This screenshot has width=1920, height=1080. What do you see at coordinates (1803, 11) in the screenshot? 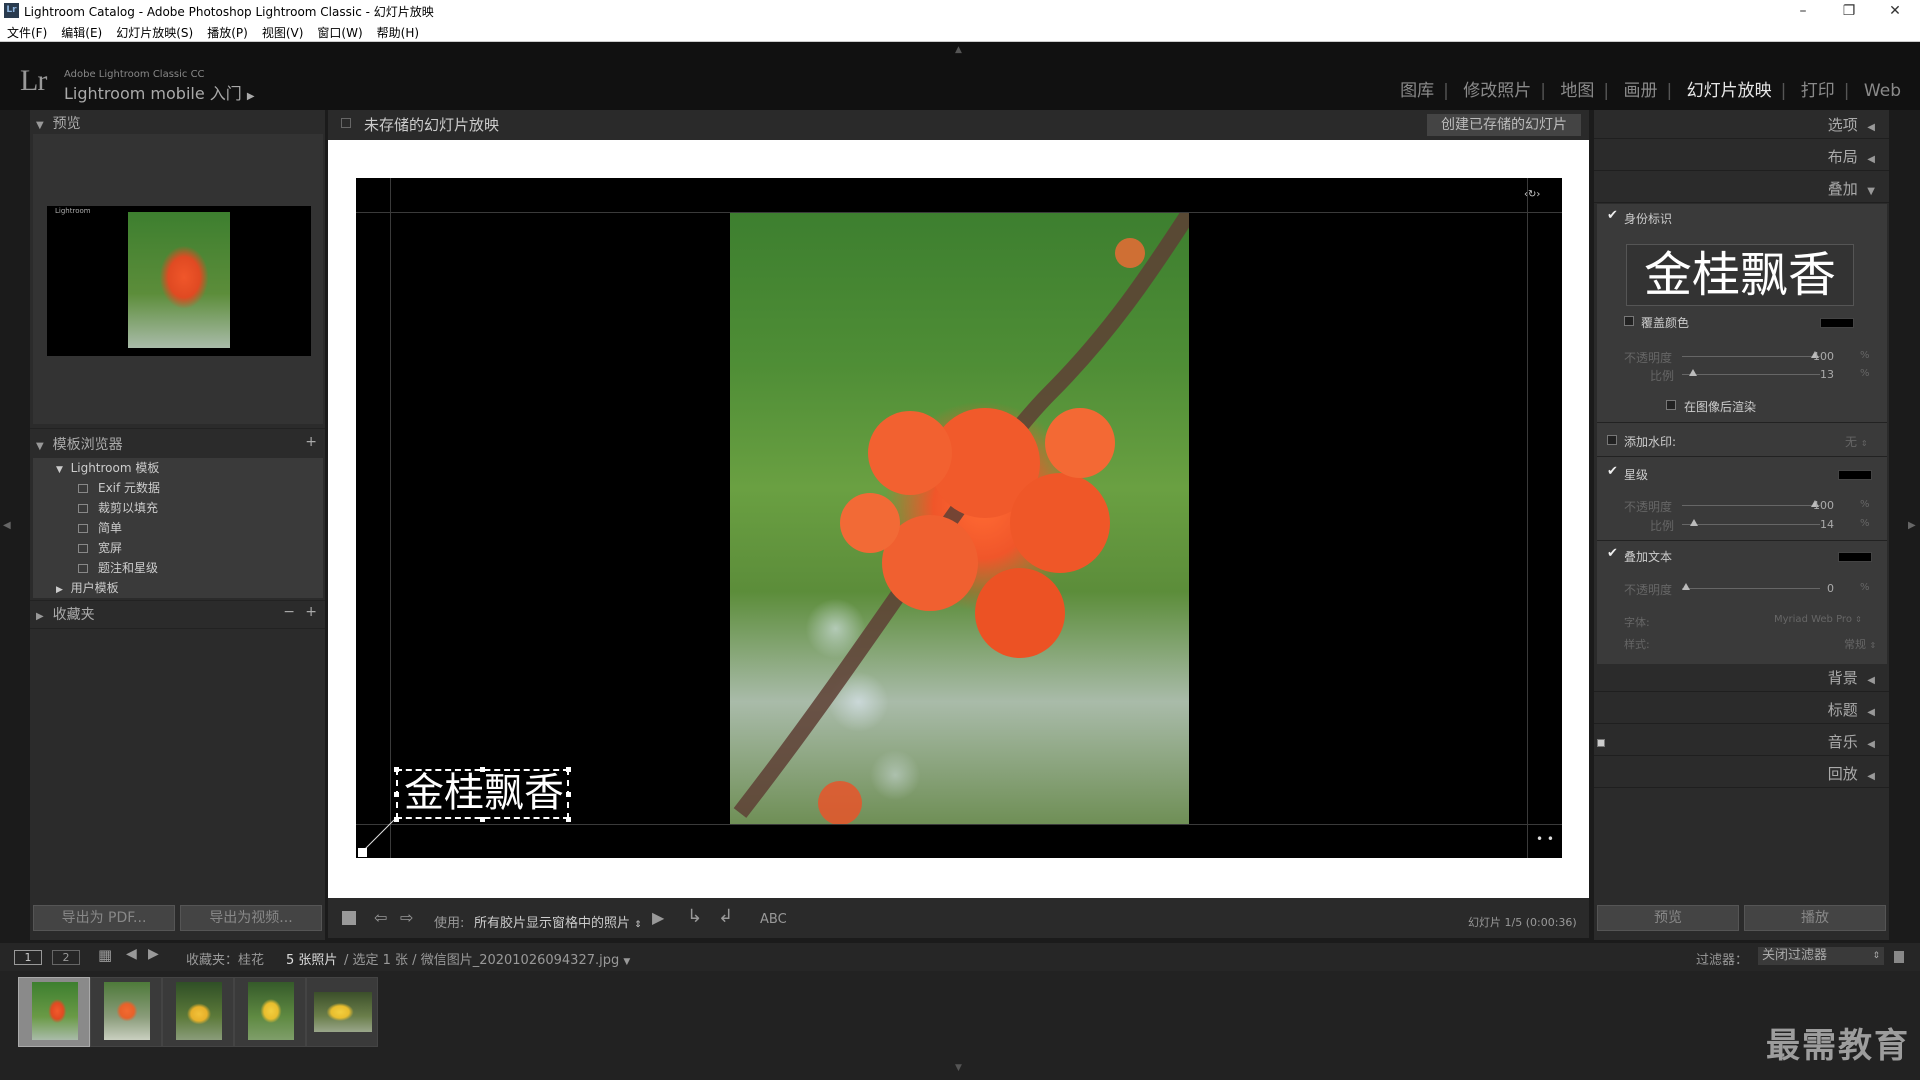
I see `minimize-button: –` at bounding box center [1803, 11].